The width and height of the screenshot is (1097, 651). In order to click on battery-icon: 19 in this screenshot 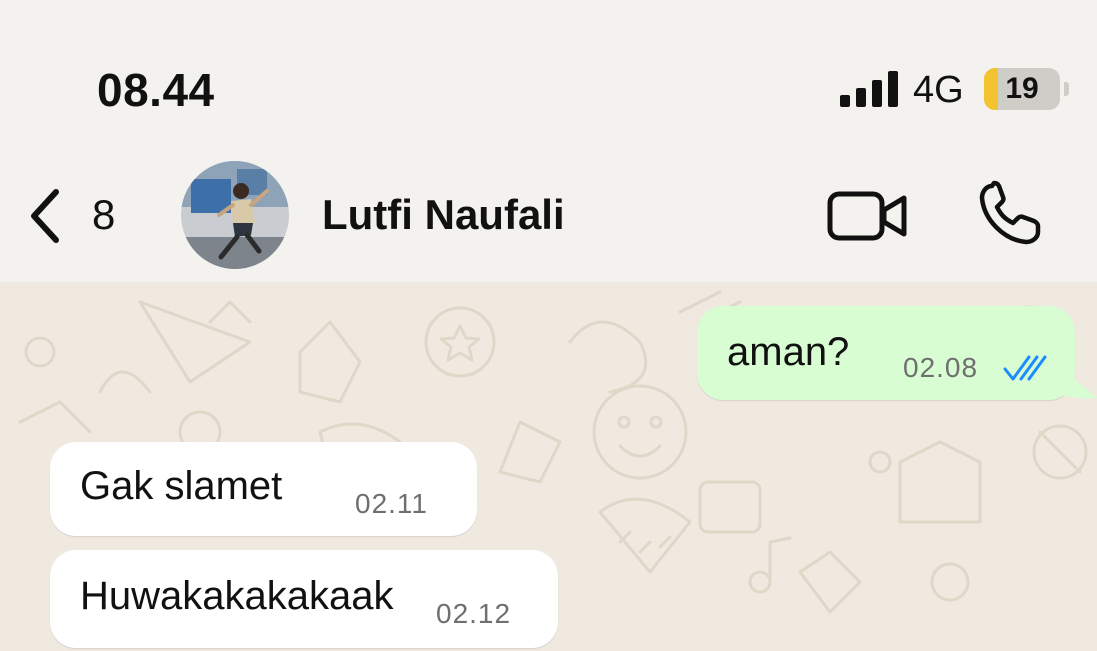, I will do `click(1027, 89)`.